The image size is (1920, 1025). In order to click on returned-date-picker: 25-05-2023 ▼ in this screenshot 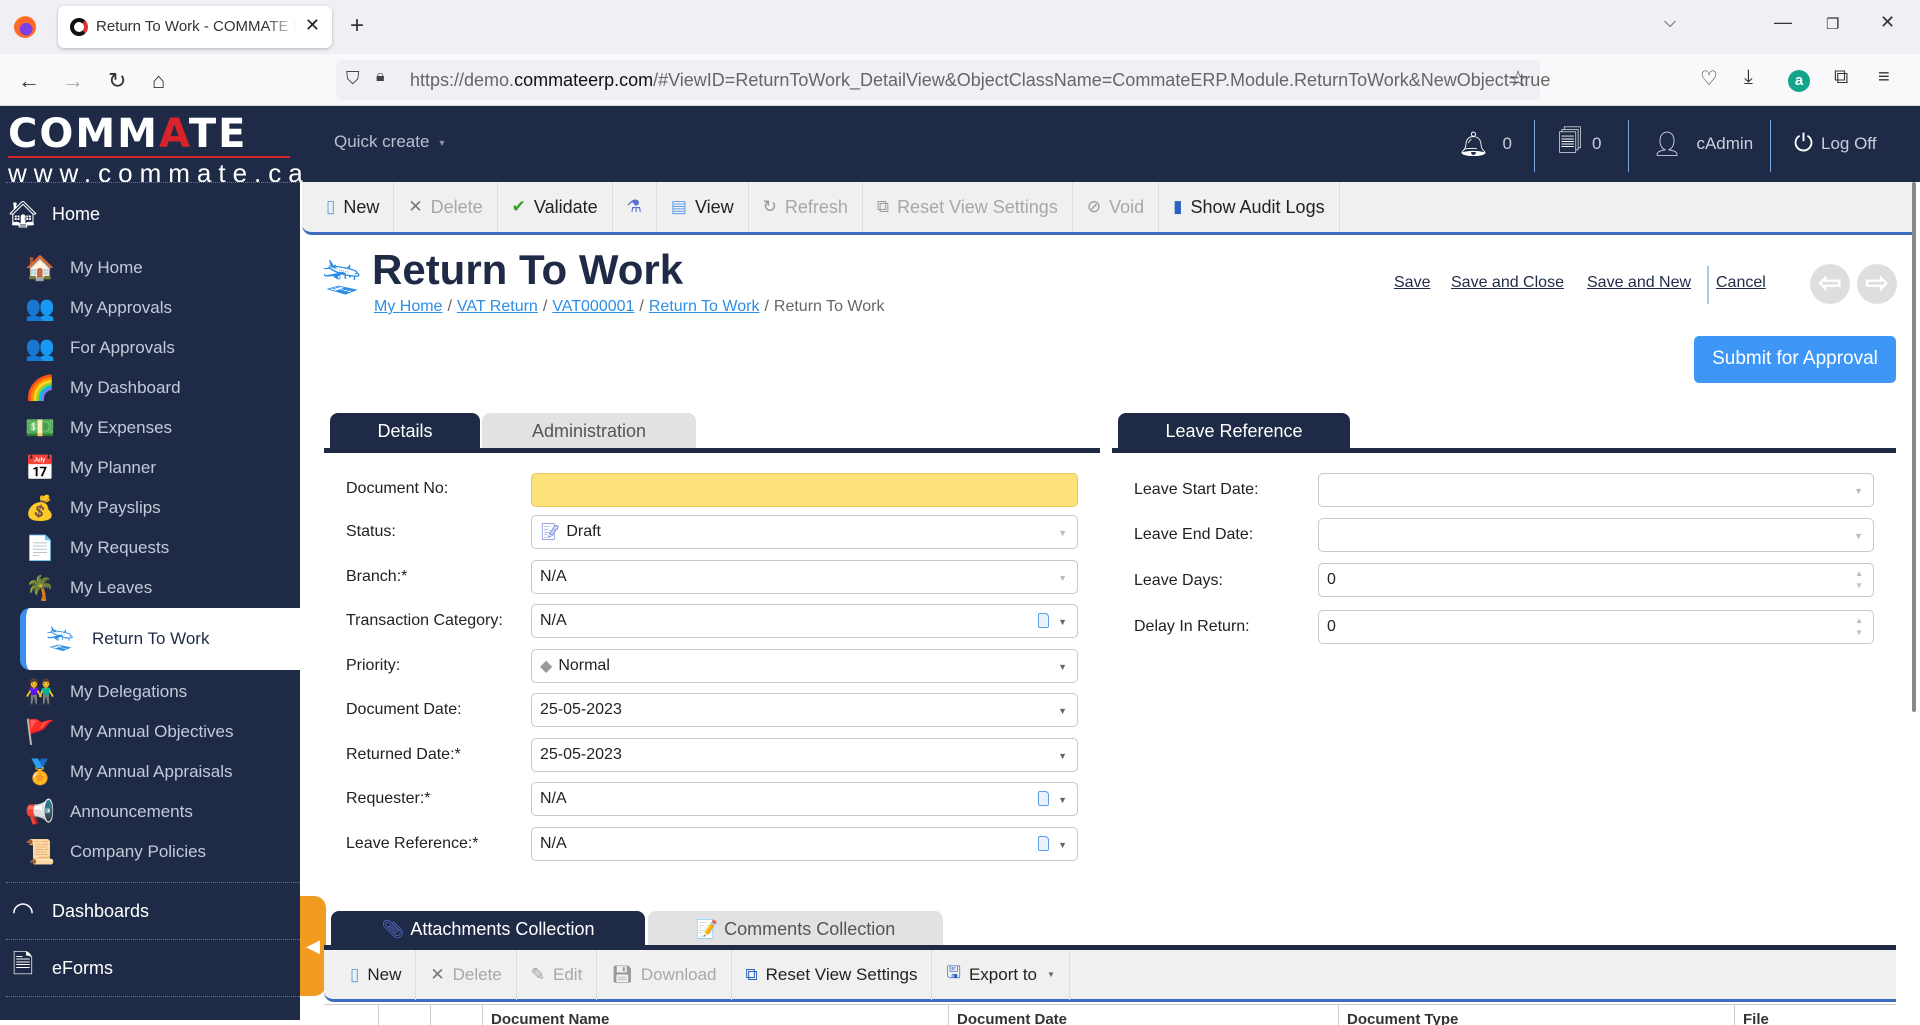, I will do `click(804, 755)`.